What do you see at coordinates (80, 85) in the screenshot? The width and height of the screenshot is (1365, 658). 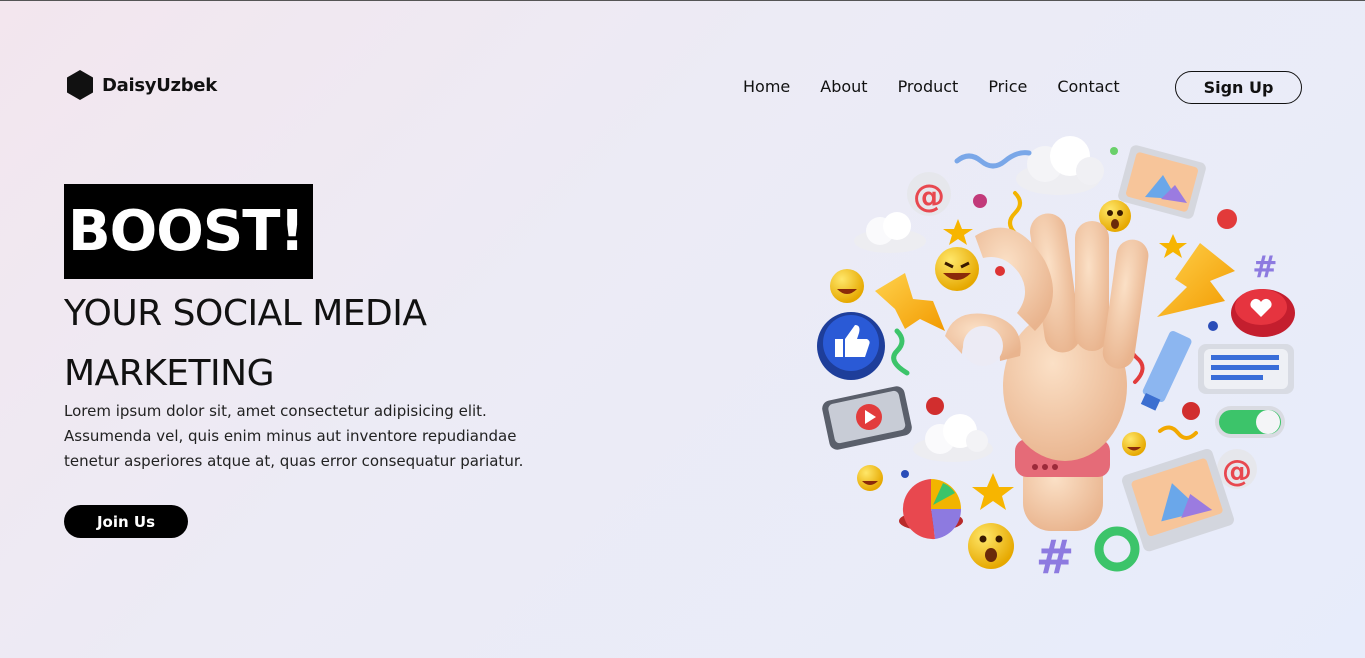 I see `hexagon-icon` at bounding box center [80, 85].